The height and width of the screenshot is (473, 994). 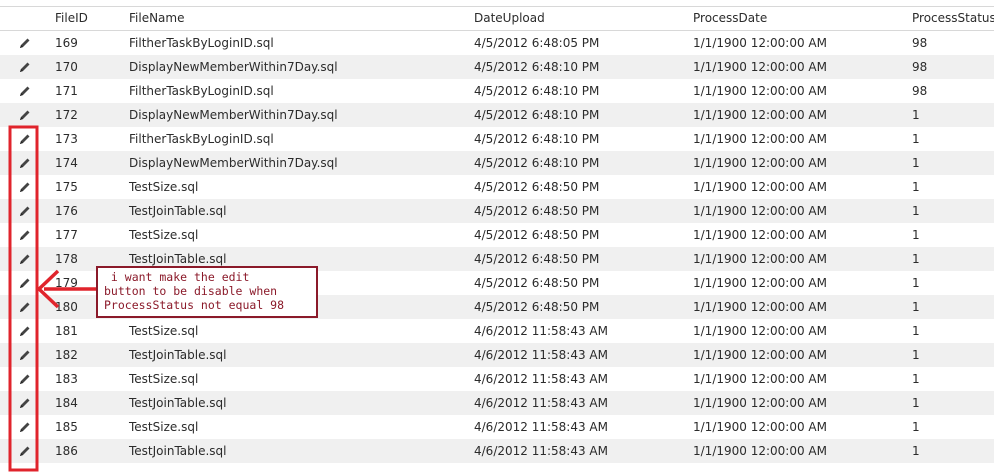 What do you see at coordinates (66, 259) in the screenshot?
I see `cell-fileid: 178` at bounding box center [66, 259].